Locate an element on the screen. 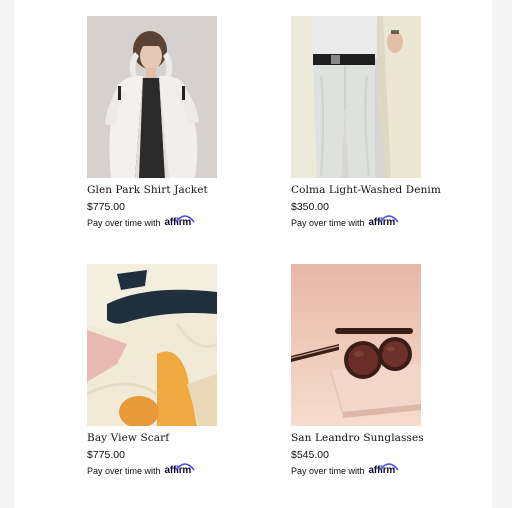 This screenshot has width=512, height=508. product-price: $545.00 is located at coordinates (310, 455).